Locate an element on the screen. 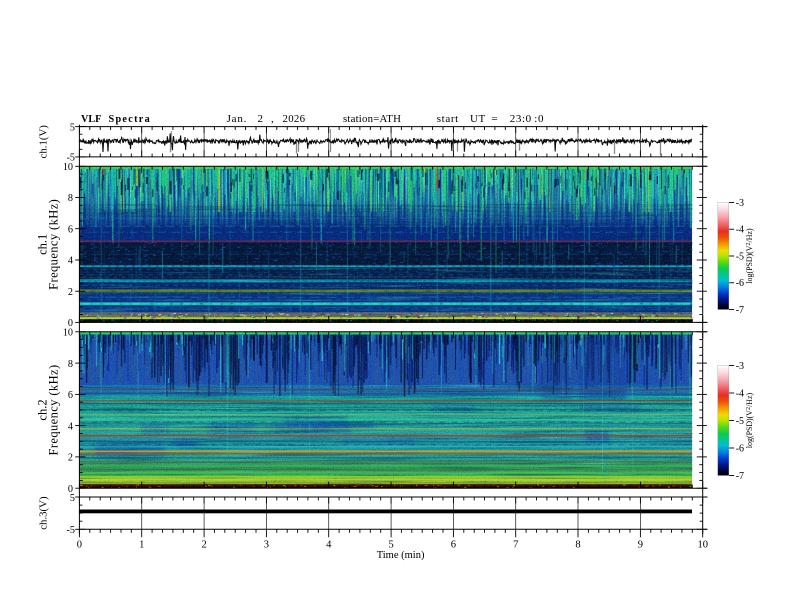 This screenshot has width=792, height=612. svg-text: 23:0 is located at coordinates (521, 119).